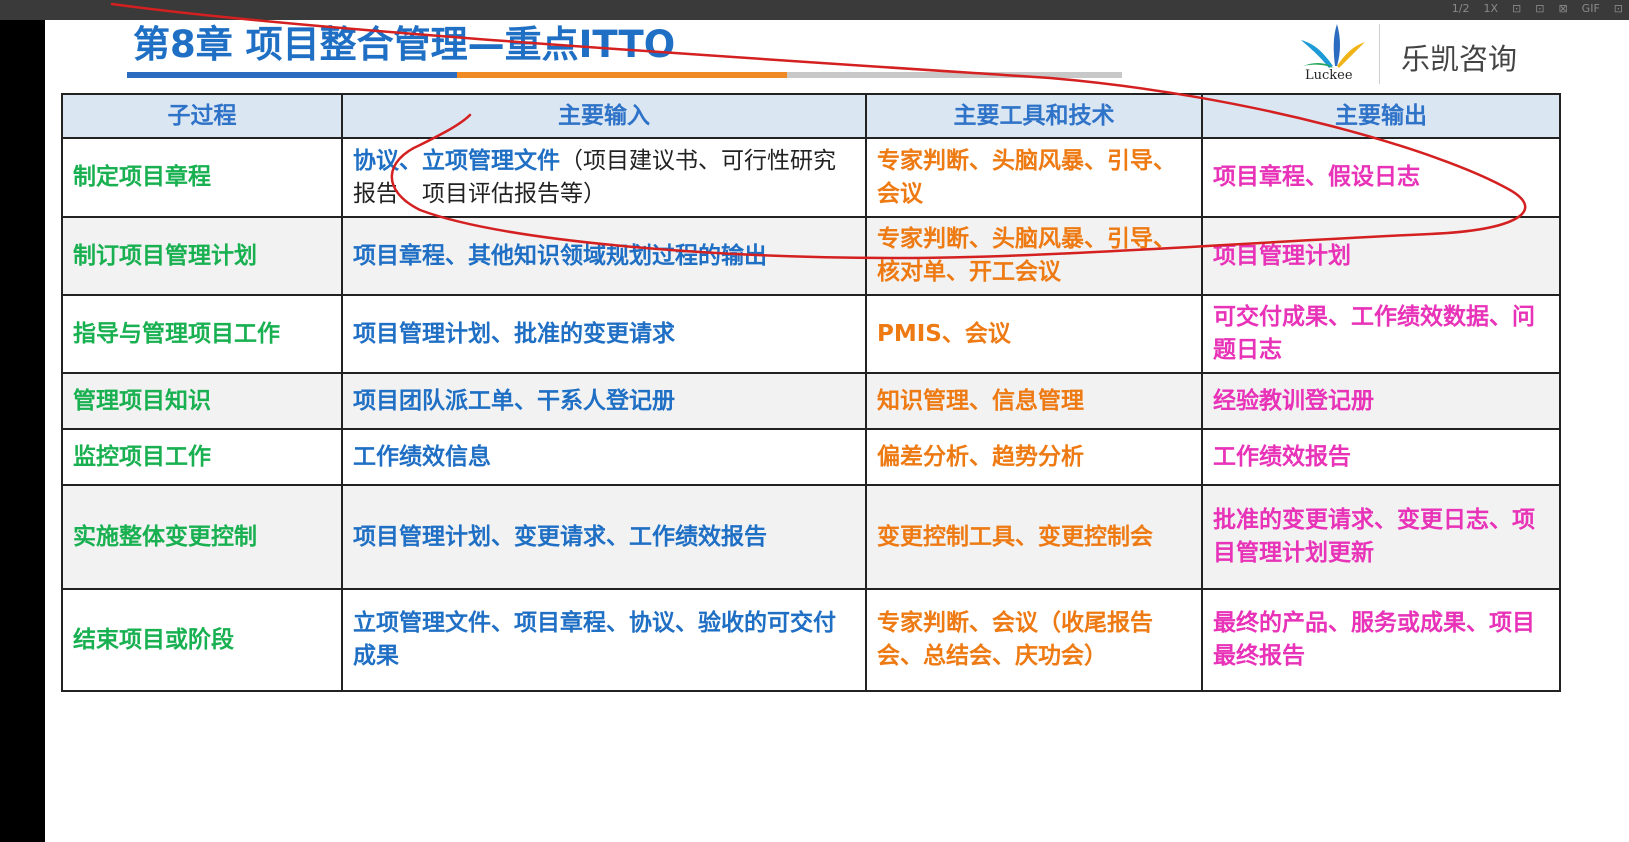 The width and height of the screenshot is (1629, 842). Describe the element at coordinates (604, 537) in the screenshot. I see `inputs-cell: 项目管理计划、变更请求、工作绩效报告` at that location.